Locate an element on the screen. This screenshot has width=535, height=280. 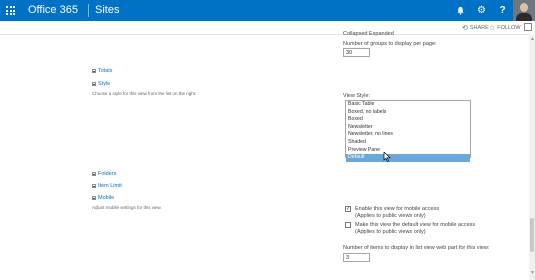
view-style-option: Preview Pane is located at coordinates (408, 151).